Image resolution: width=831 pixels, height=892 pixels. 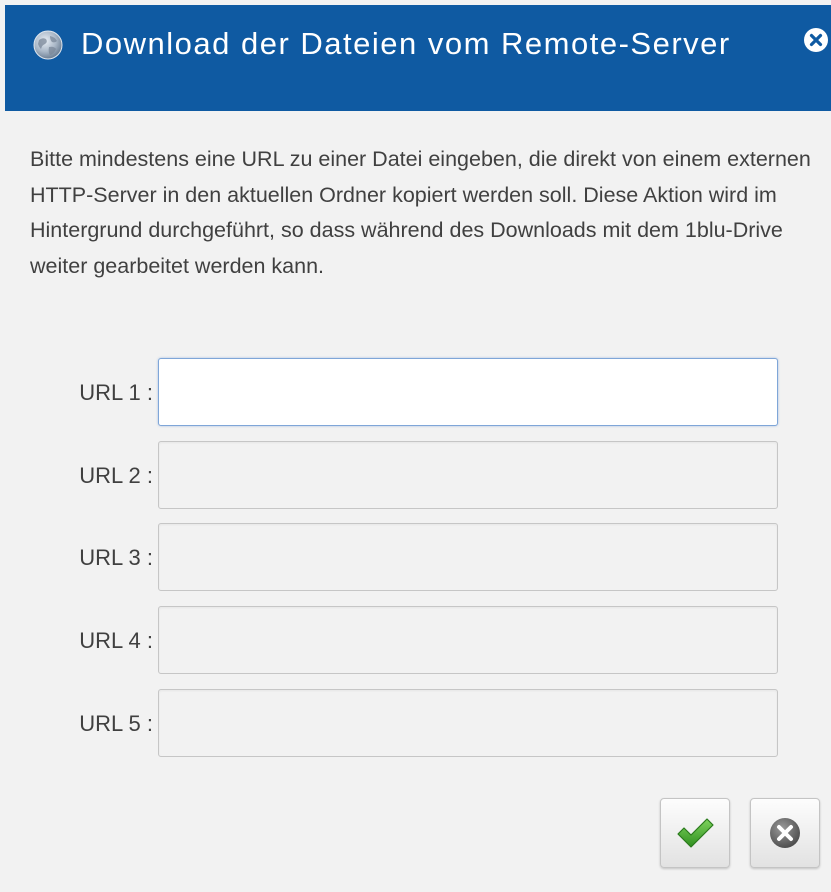 I want to click on url-4-input, so click(x=468, y=640).